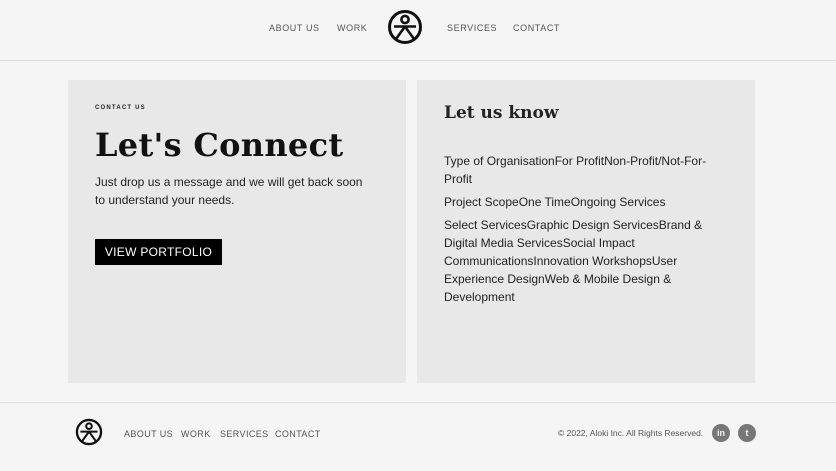 The height and width of the screenshot is (471, 836). I want to click on footer-logo-icon, so click(89, 432).